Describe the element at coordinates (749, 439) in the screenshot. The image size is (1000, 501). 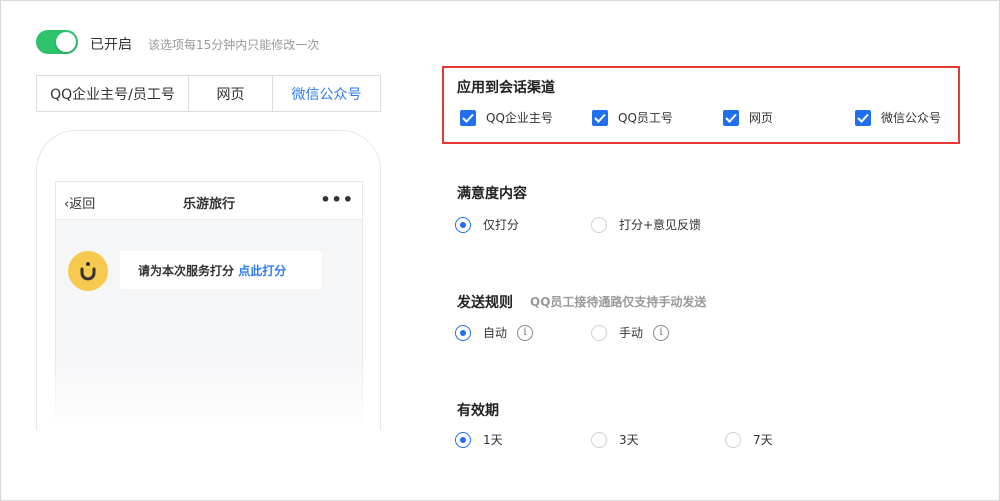
I see `radio-7-days: 7天` at that location.